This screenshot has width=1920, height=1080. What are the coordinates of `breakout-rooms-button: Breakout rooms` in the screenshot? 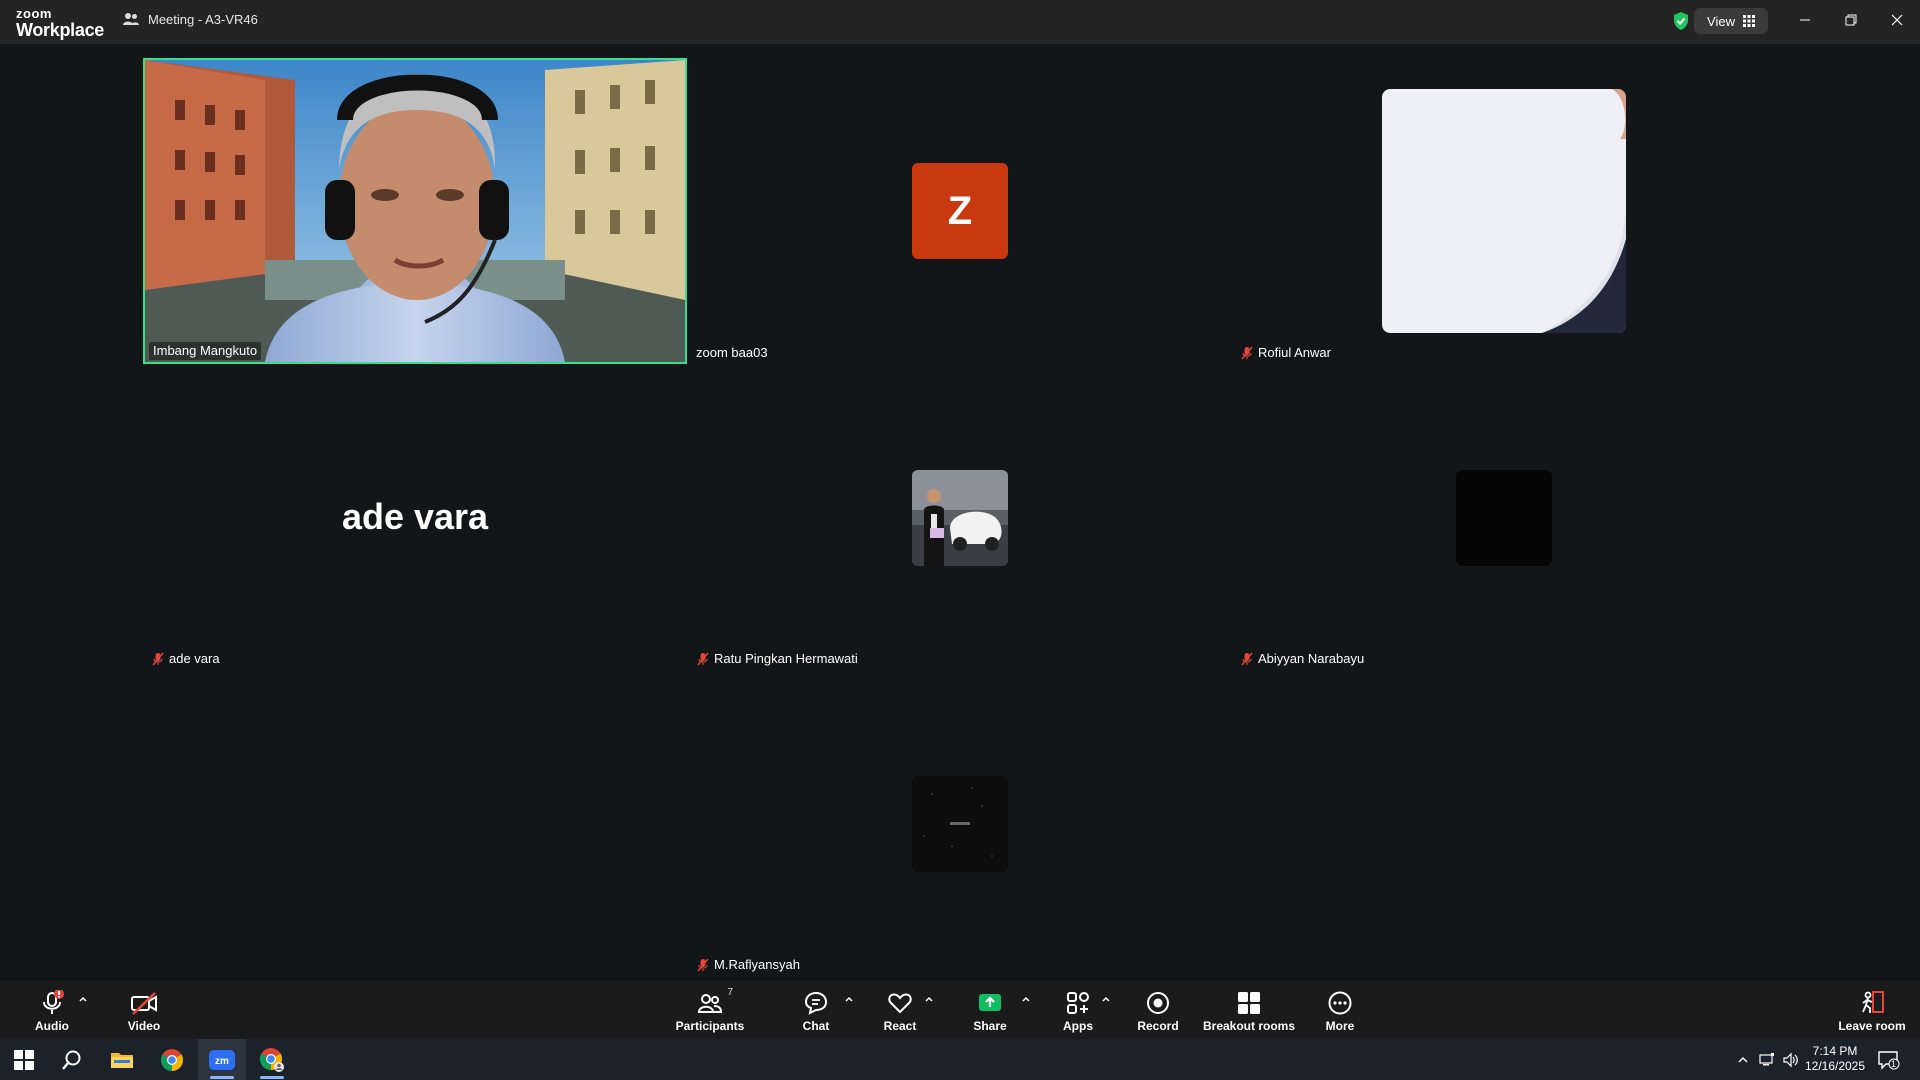 It's located at (1249, 1010).